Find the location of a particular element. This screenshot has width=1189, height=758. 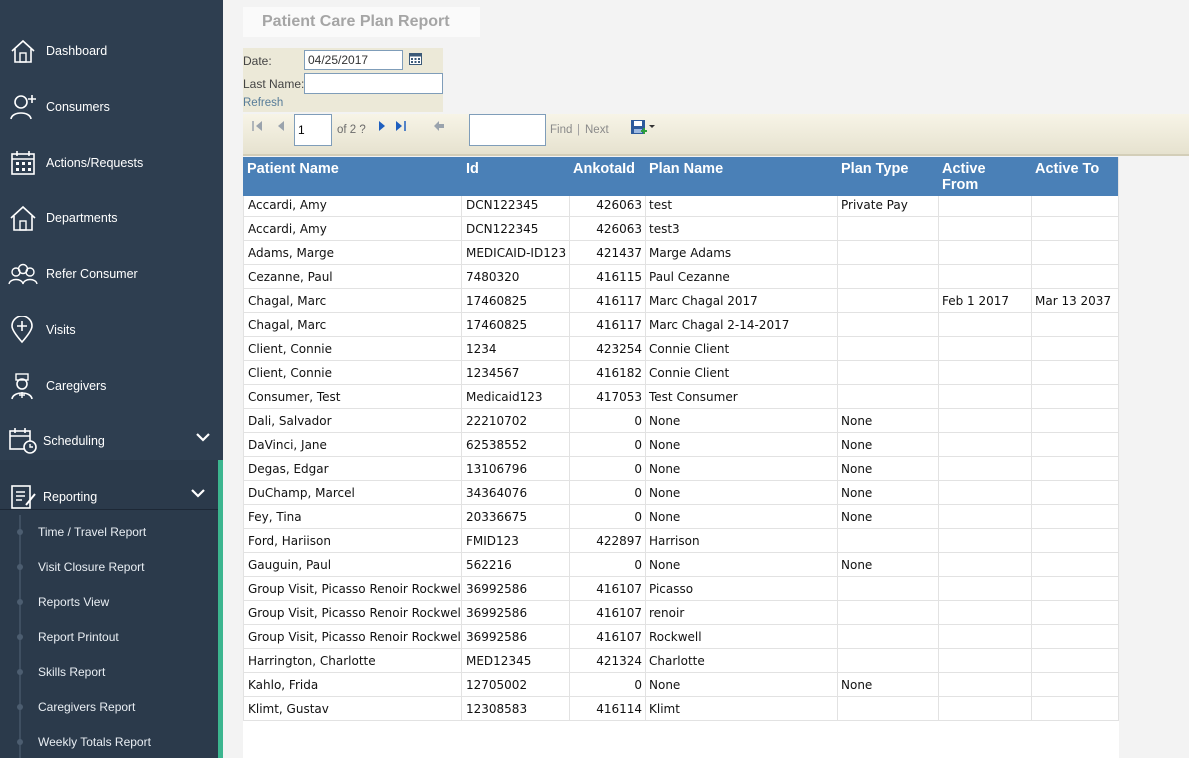

ankota-id-cell: 421324 is located at coordinates (608, 661).